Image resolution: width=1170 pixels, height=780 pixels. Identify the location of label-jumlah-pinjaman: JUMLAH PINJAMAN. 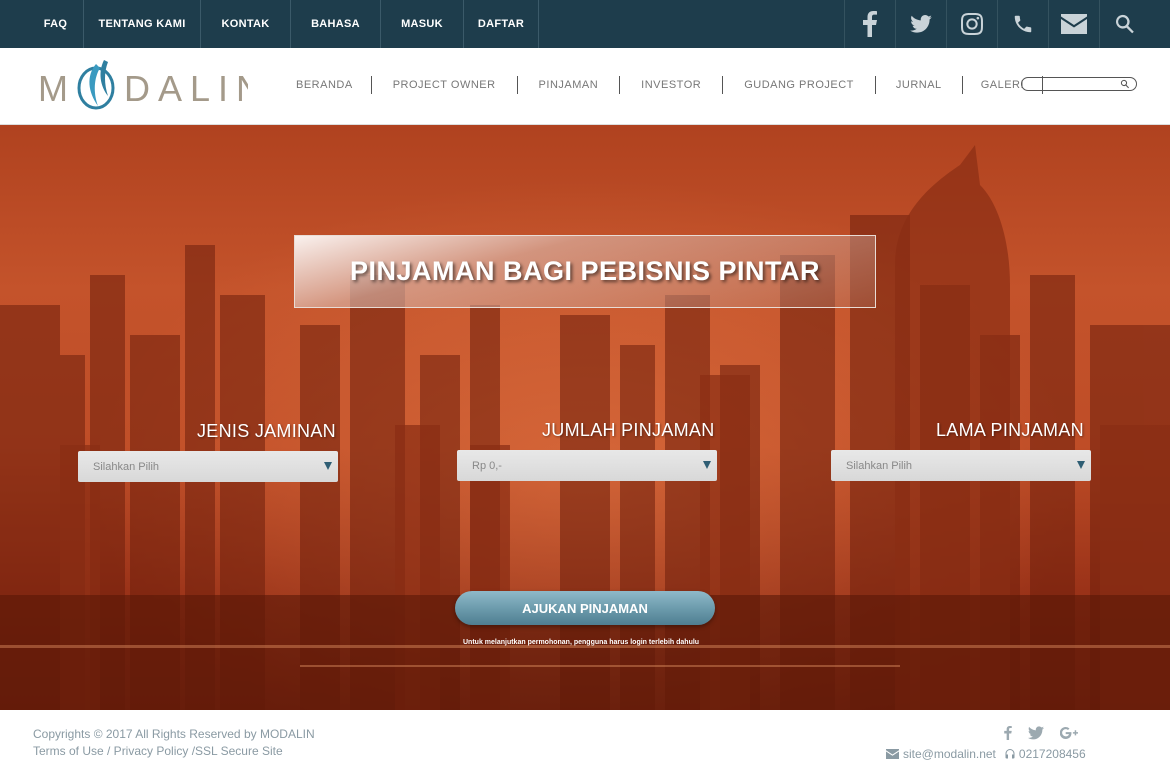
(628, 430).